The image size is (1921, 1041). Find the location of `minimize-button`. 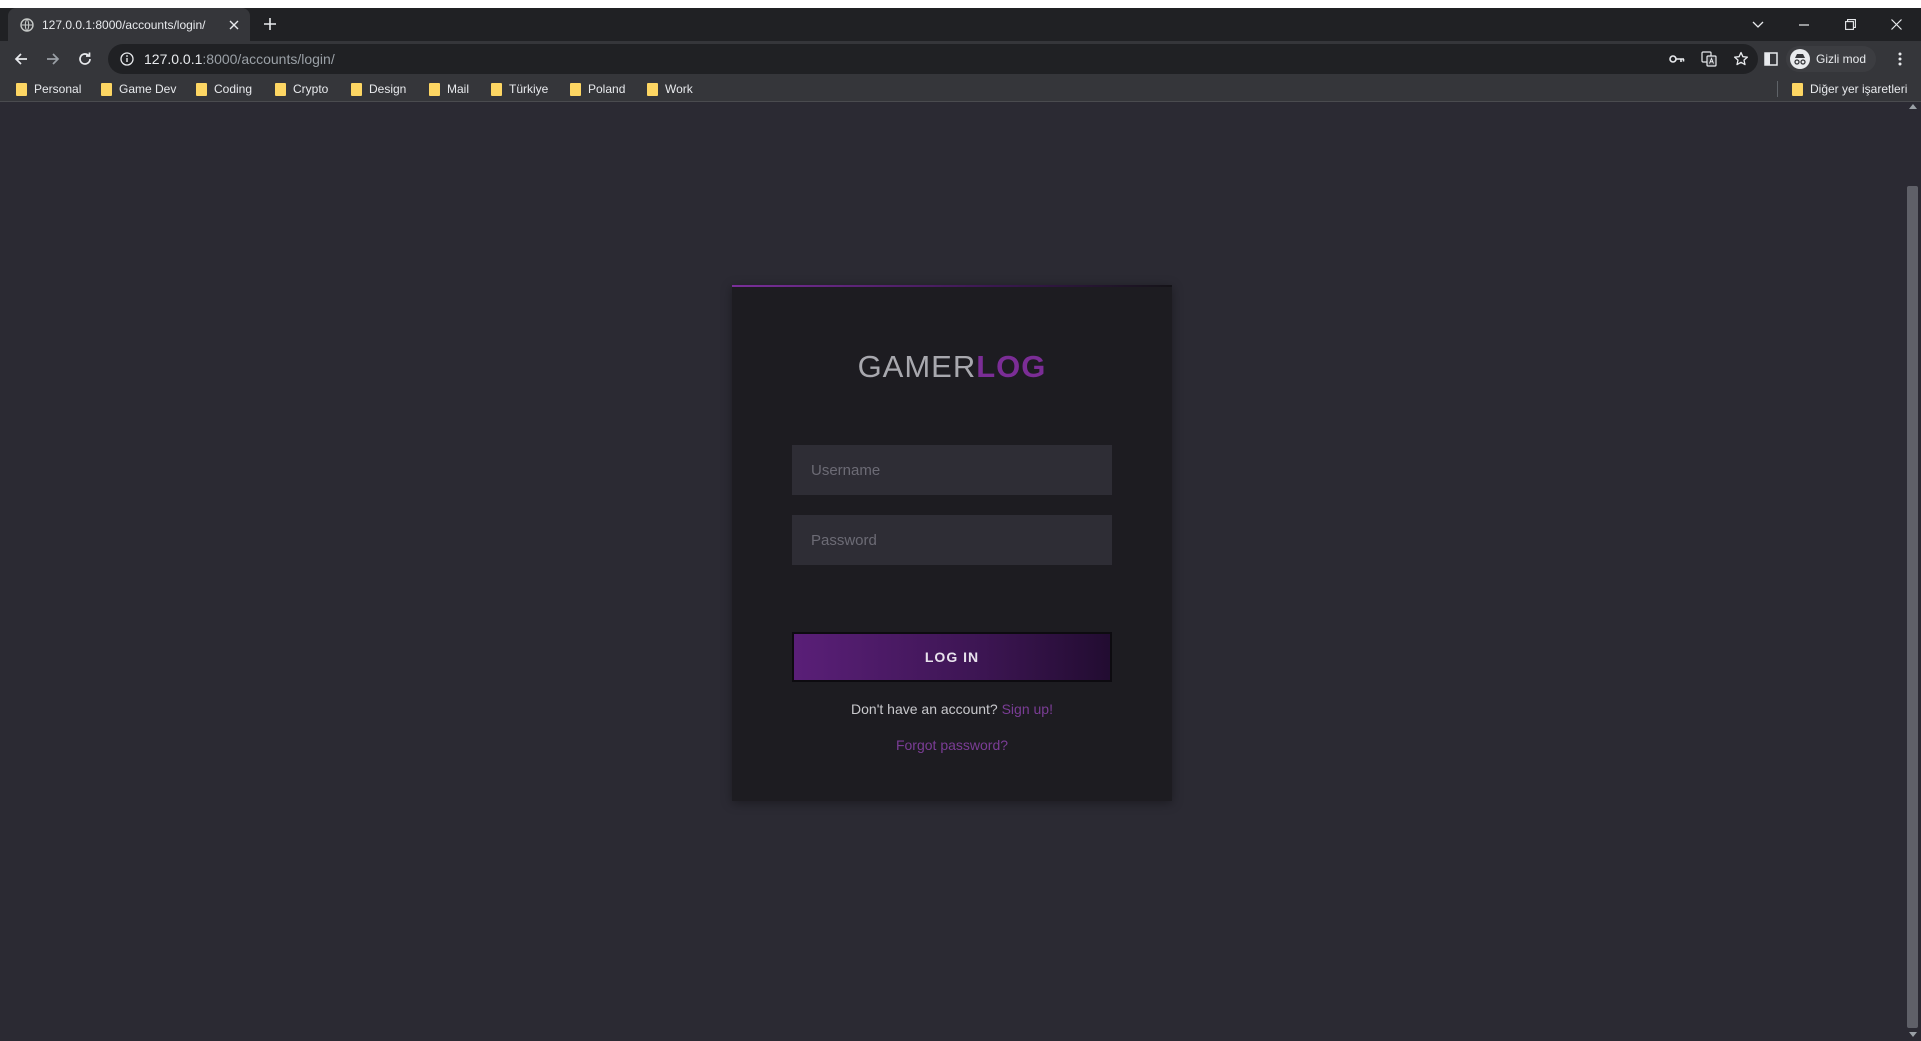

minimize-button is located at coordinates (1804, 24).